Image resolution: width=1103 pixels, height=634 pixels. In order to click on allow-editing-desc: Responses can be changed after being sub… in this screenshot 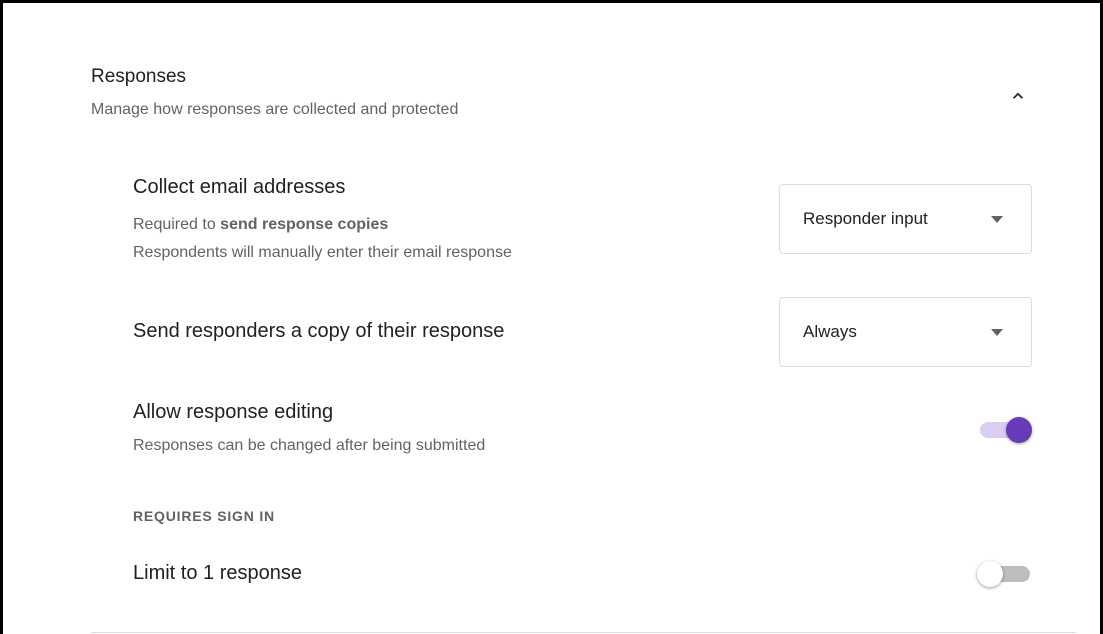, I will do `click(309, 445)`.